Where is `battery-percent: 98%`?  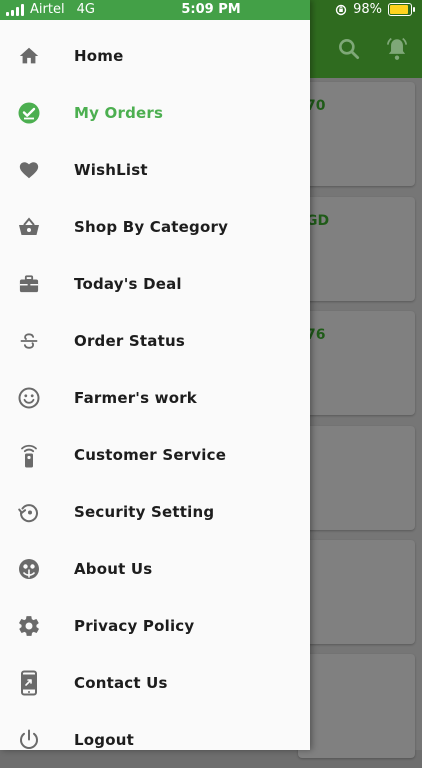
battery-percent: 98% is located at coordinates (367, 9).